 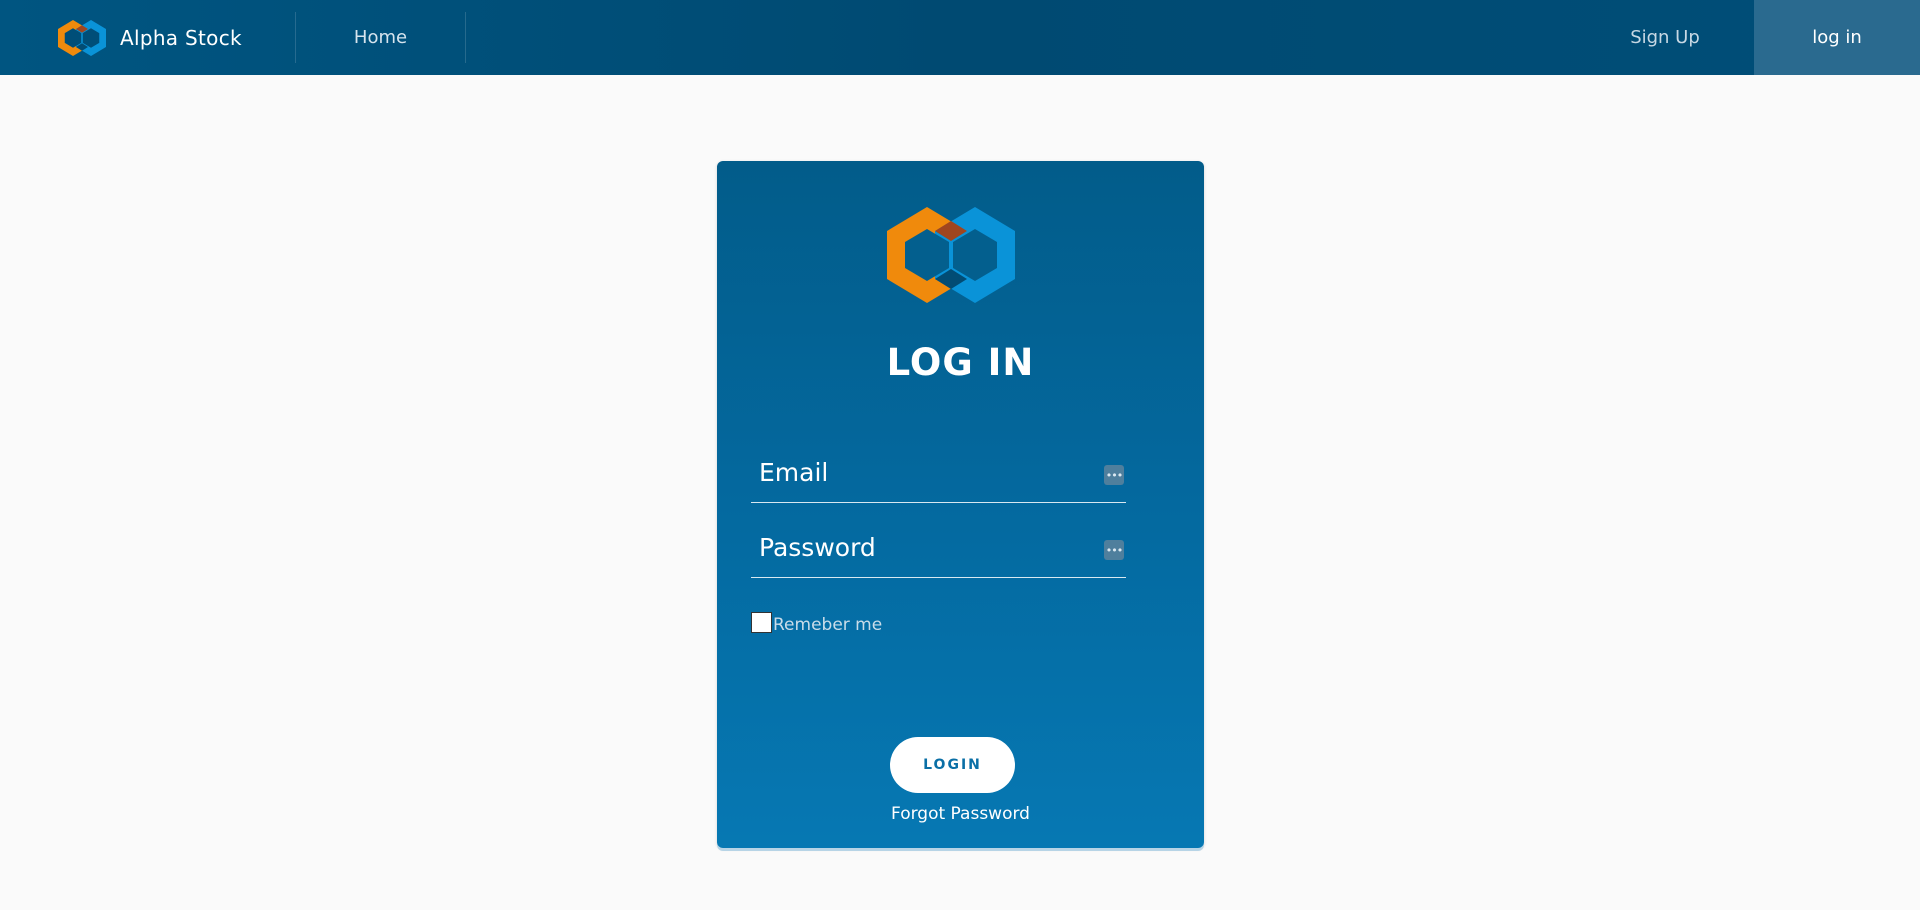 I want to click on email-field-wrapper: •••, so click(x=938, y=473).